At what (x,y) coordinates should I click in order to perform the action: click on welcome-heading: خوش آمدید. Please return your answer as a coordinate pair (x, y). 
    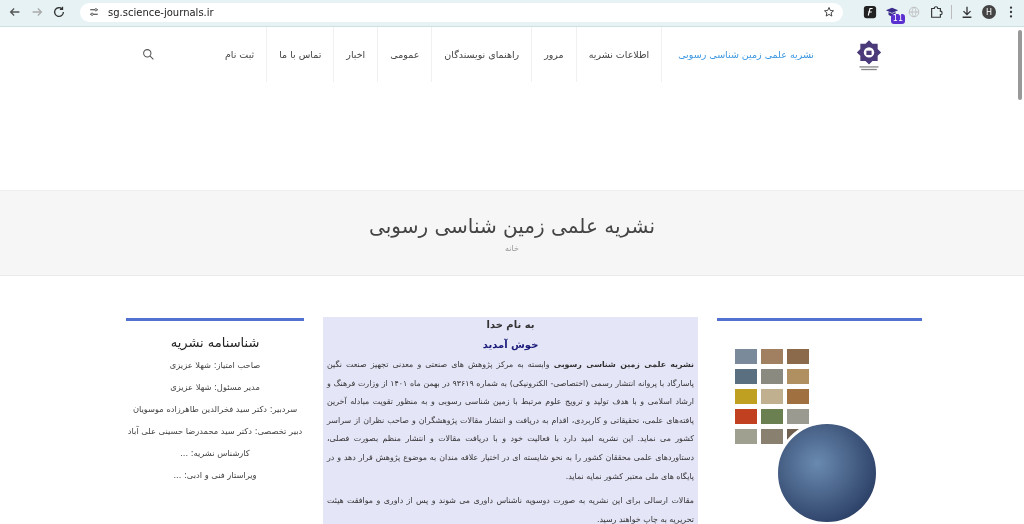
    Looking at the image, I should click on (510, 344).